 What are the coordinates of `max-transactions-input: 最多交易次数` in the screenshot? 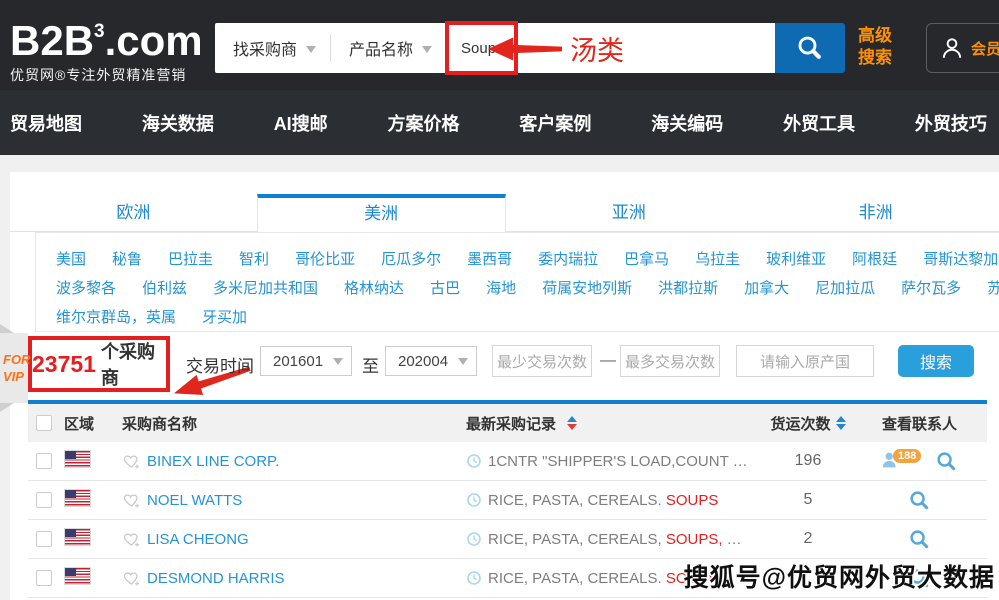 It's located at (670, 361).